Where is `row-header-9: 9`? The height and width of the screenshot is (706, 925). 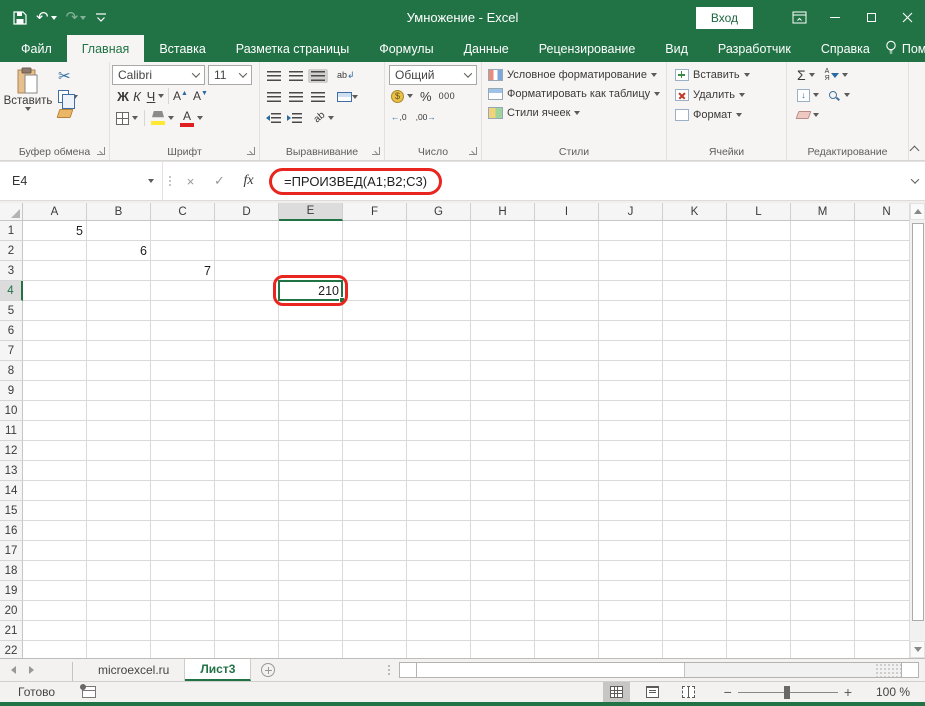
row-header-9: 9 is located at coordinates (11, 391).